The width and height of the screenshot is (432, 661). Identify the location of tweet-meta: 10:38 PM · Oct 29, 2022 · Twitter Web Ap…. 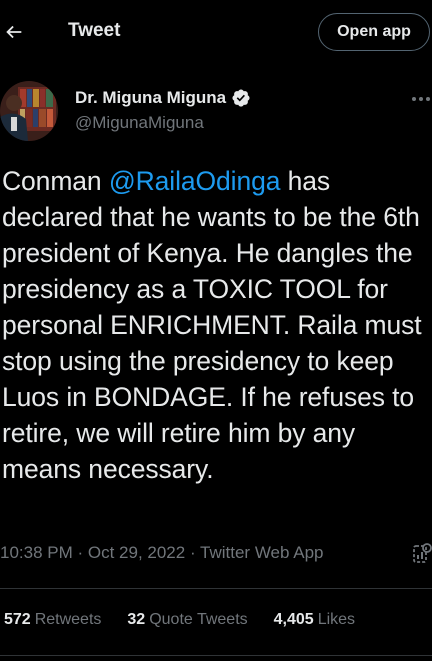
(162, 553).